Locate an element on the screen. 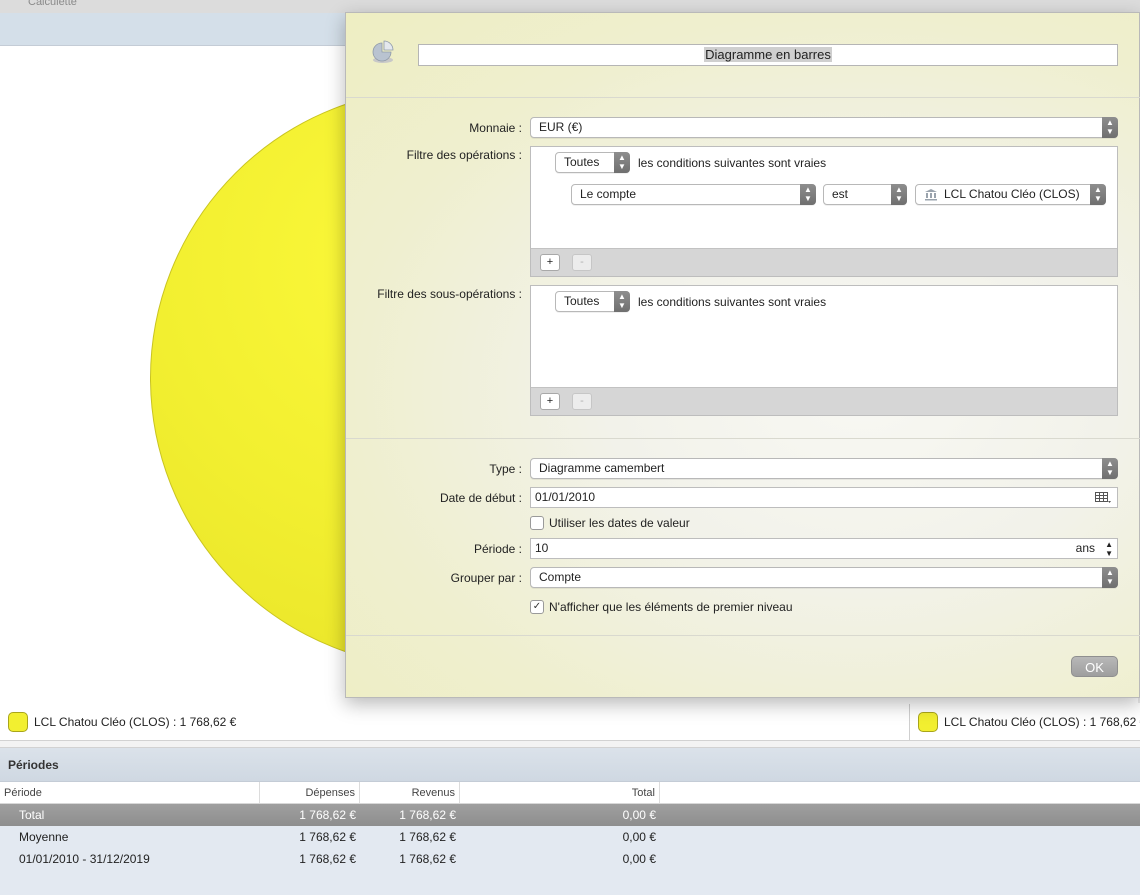 This screenshot has height=895, width=1140. ok-button: OK is located at coordinates (1094, 666).